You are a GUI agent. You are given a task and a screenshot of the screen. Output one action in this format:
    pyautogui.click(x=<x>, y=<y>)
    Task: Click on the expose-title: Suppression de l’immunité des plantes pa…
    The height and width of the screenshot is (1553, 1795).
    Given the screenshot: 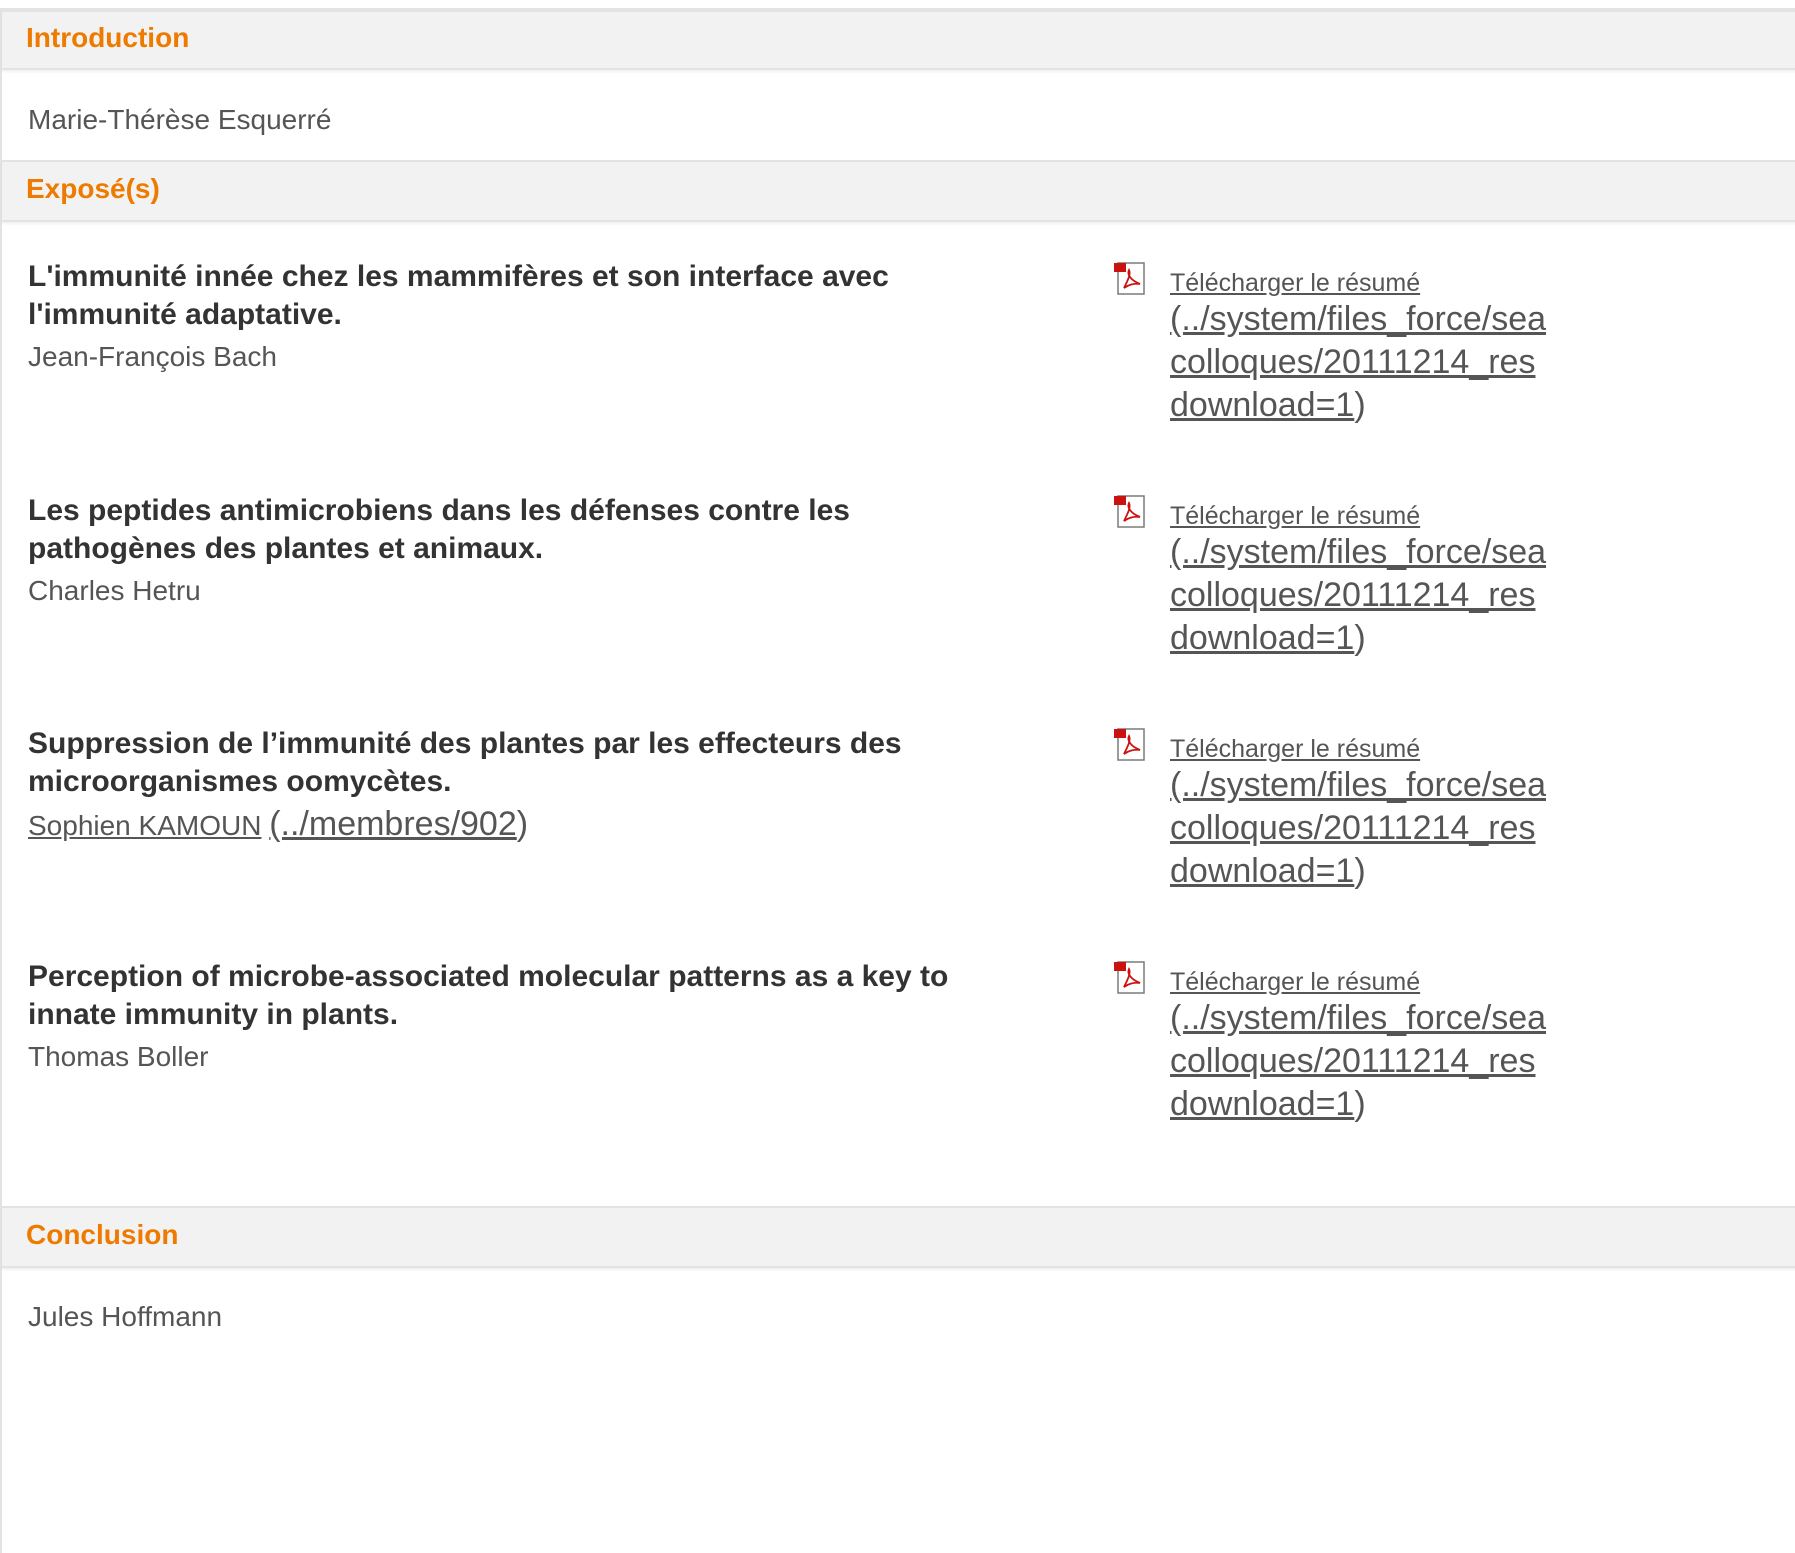 What is the action you would take?
    pyautogui.click(x=465, y=762)
    